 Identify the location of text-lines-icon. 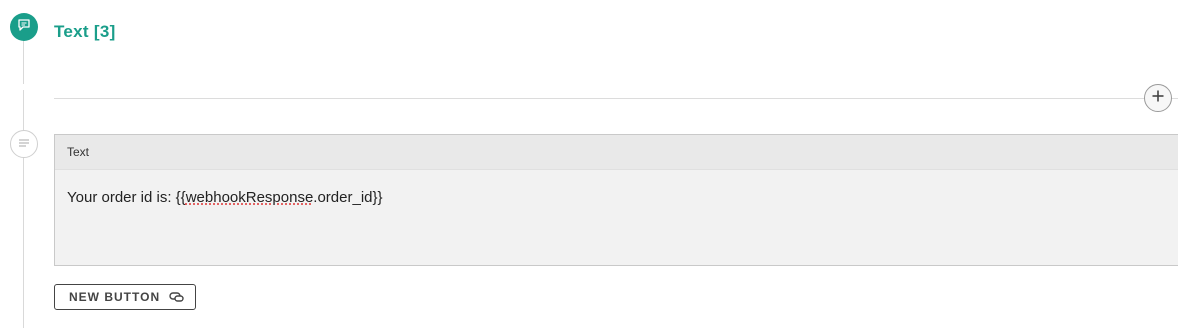
(24, 144).